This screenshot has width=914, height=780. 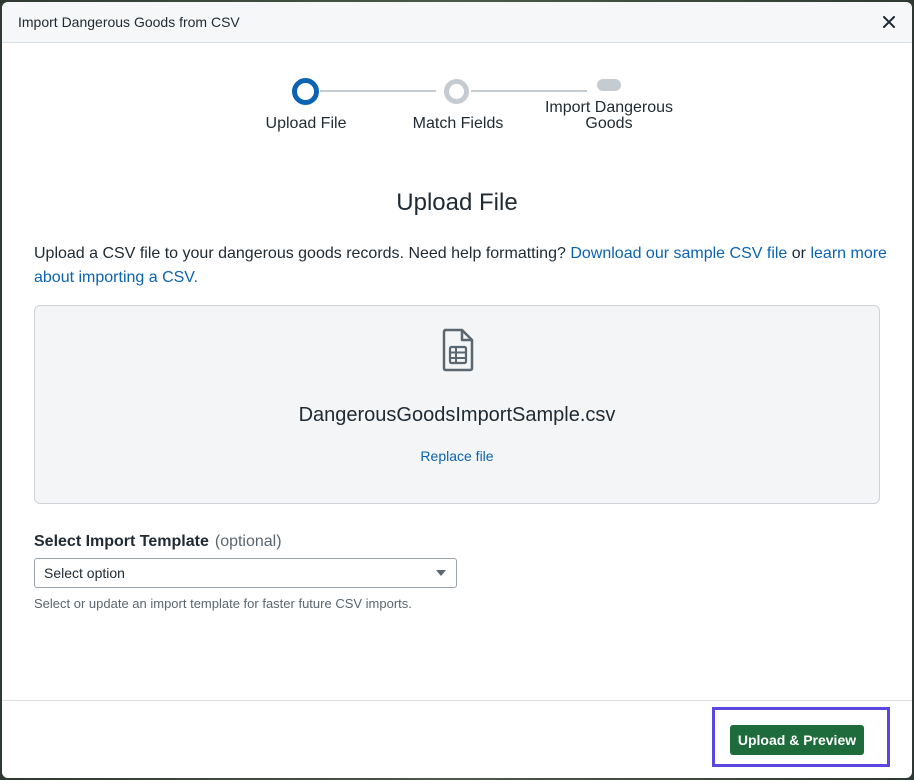 I want to click on replace-file-link: Replace file, so click(x=457, y=456).